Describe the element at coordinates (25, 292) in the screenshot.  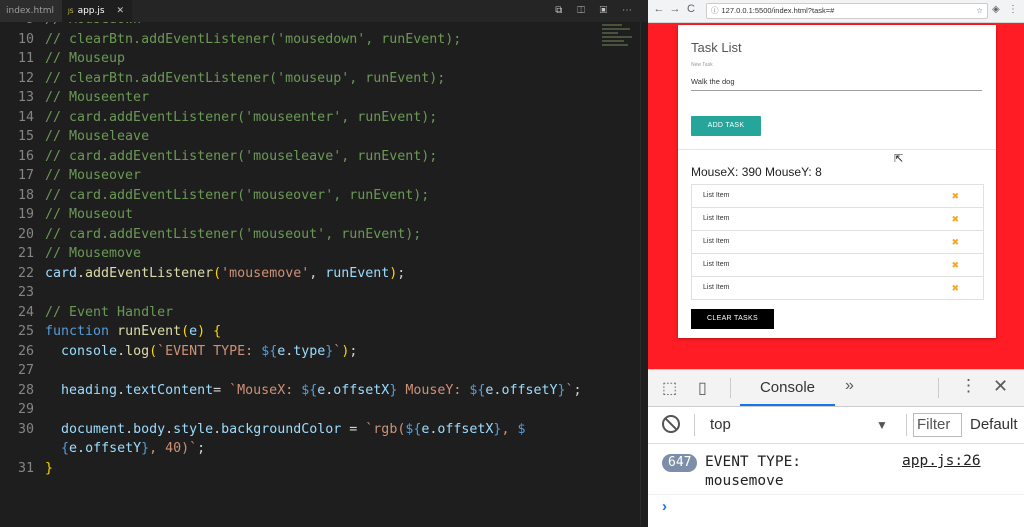
I see `line-number: 23` at that location.